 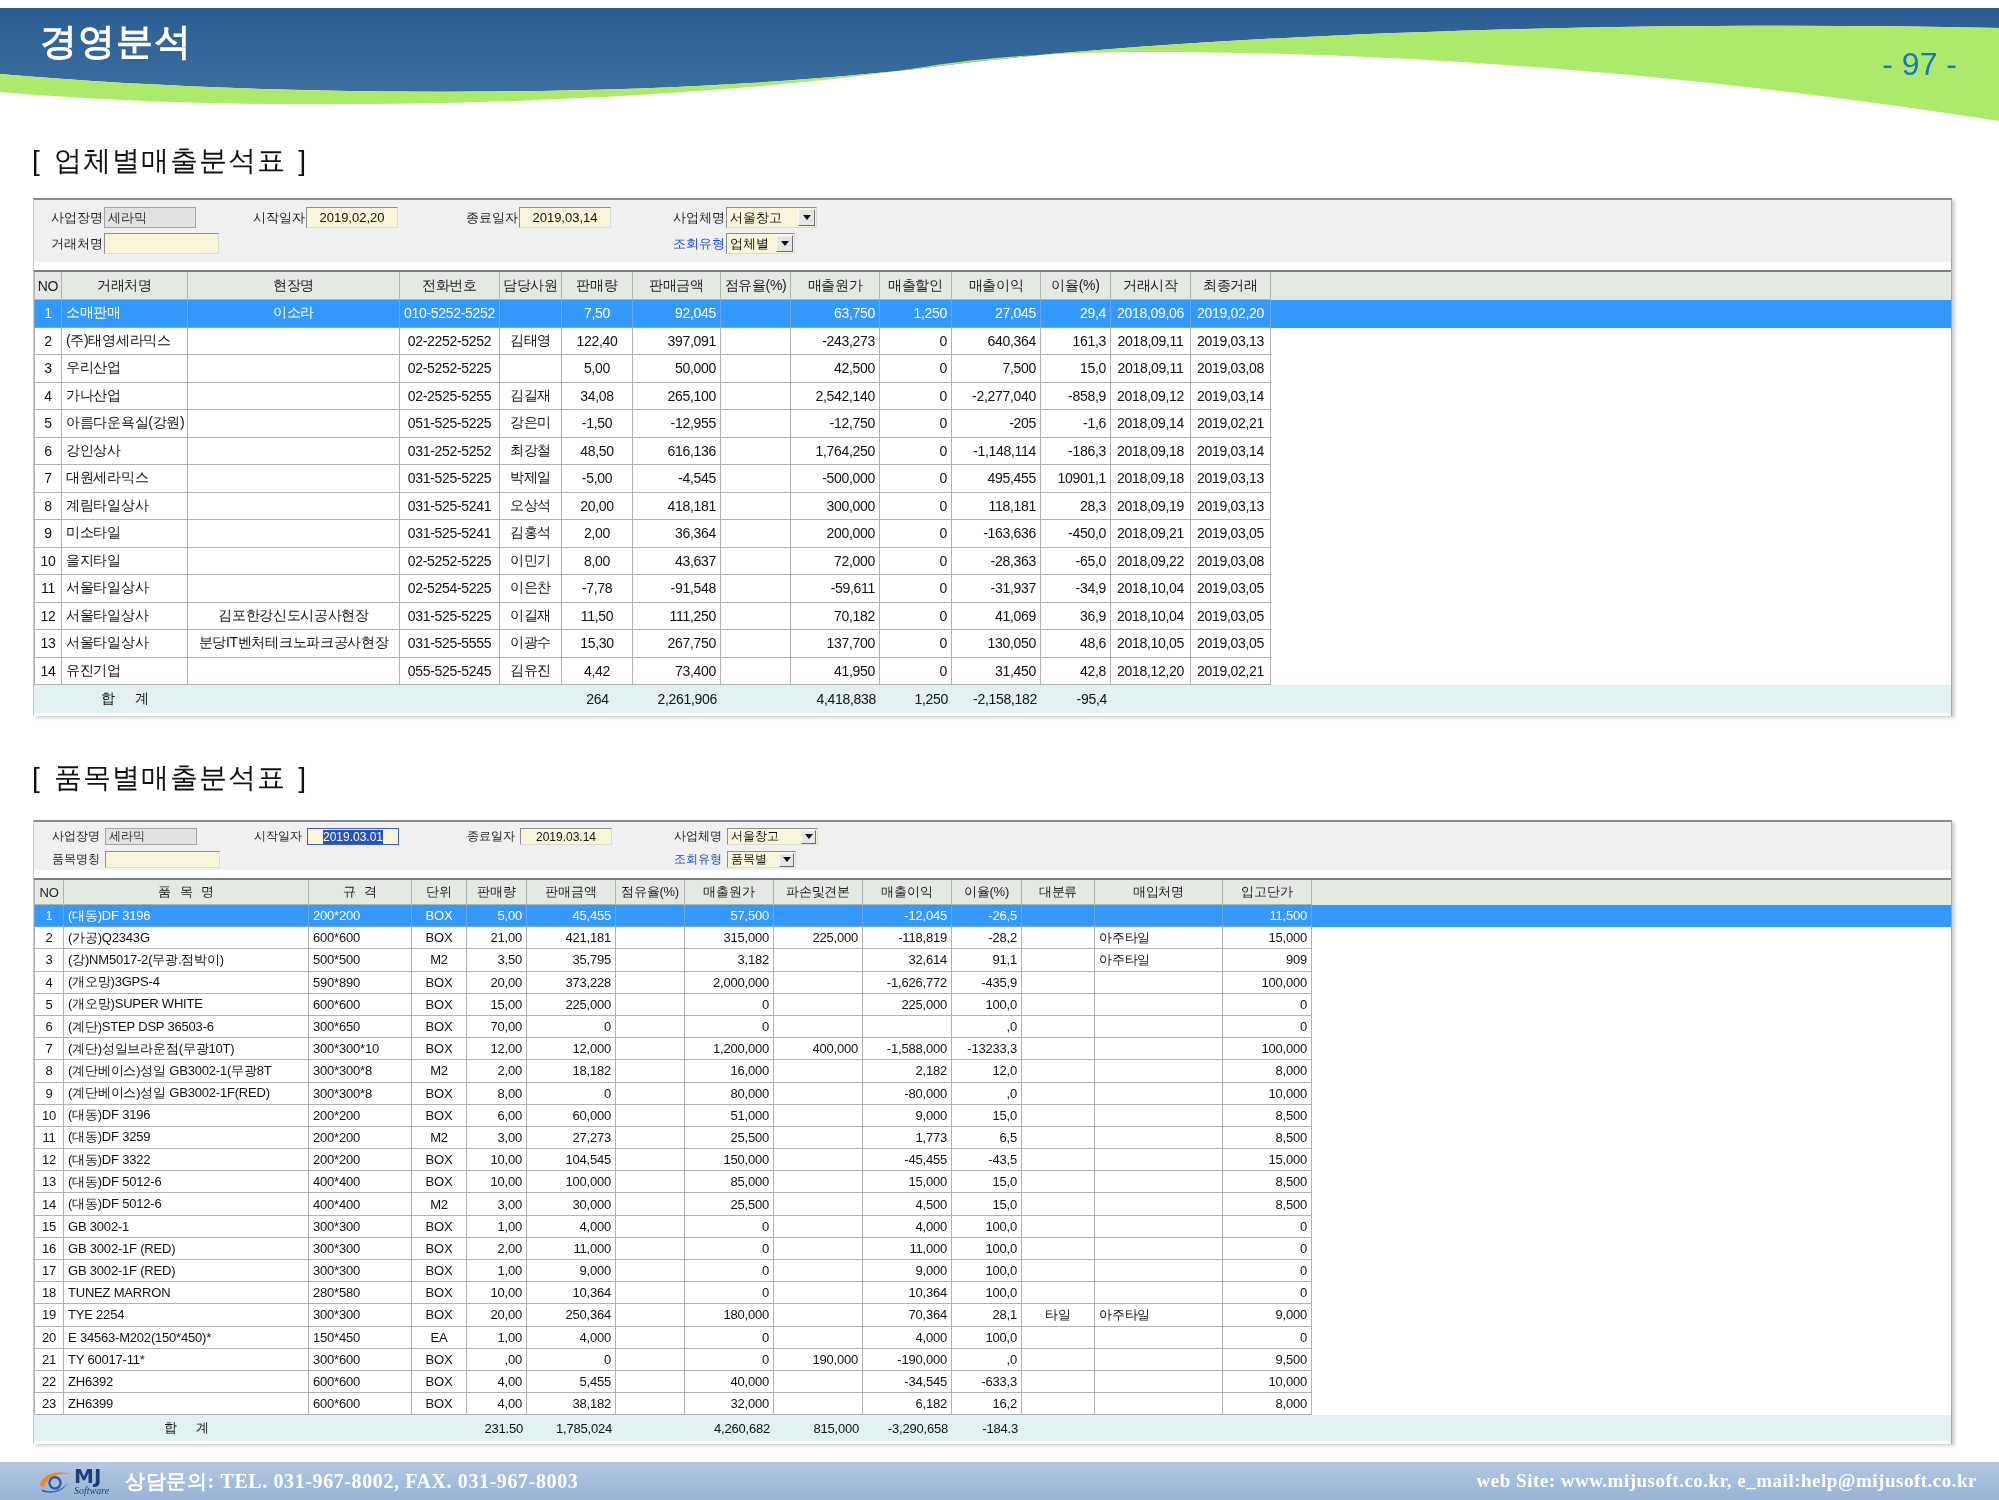 I want to click on table-cell: -205, so click(x=996, y=424).